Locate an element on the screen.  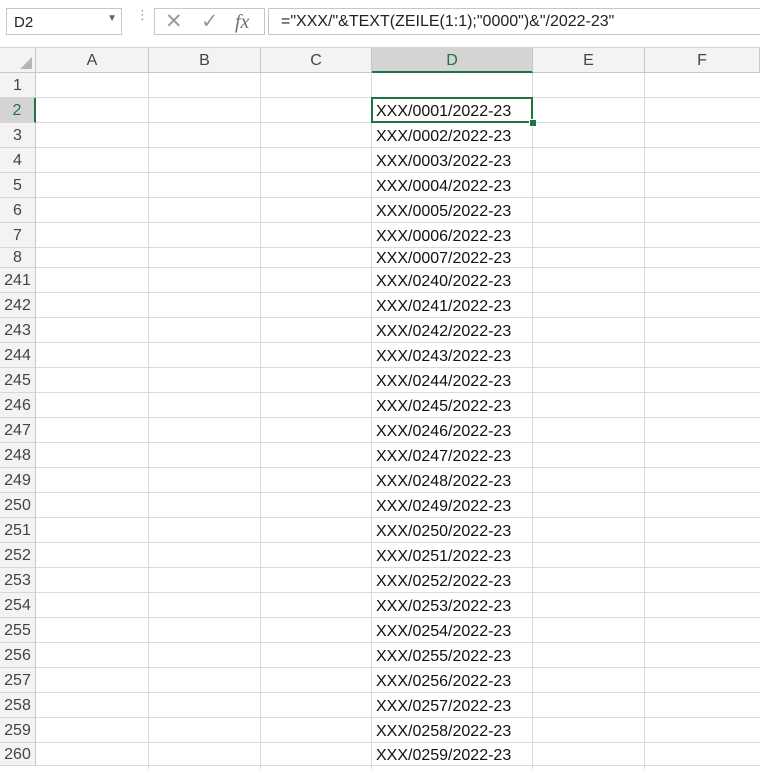
row-header: 244 is located at coordinates (18, 355).